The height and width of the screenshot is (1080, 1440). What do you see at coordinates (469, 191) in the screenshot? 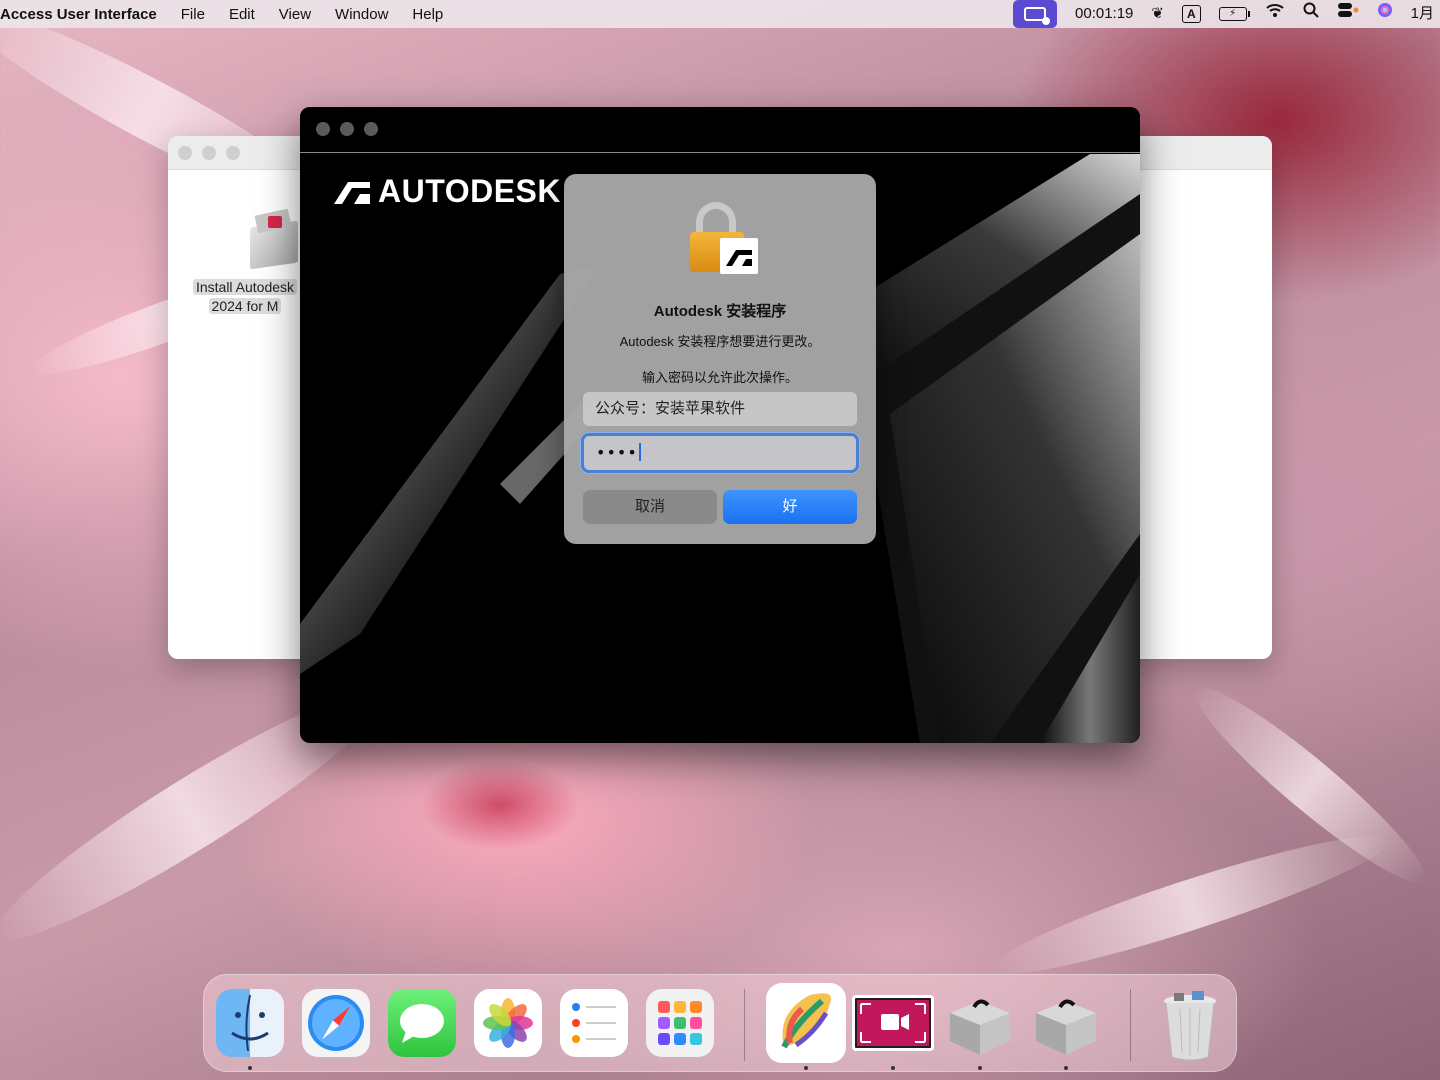
I see `autodesk-logo-text: AUTODESK` at bounding box center [469, 191].